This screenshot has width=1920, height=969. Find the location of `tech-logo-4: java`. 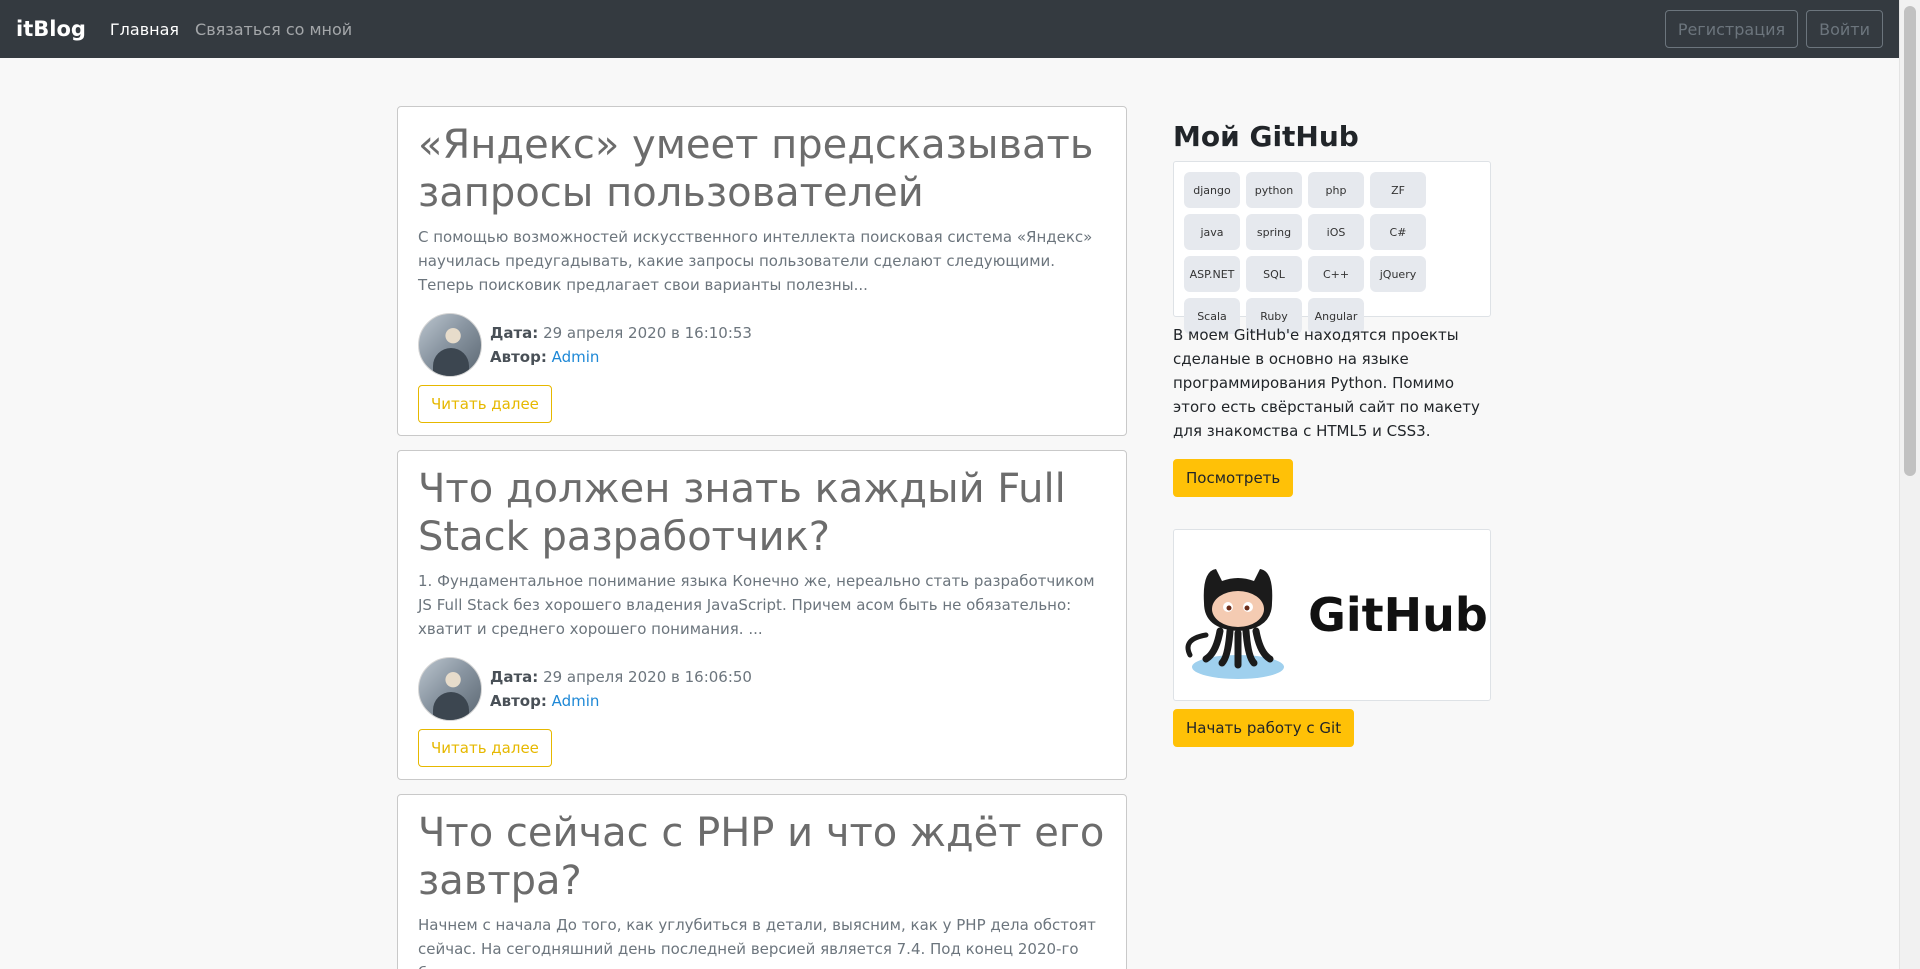

tech-logo-4: java is located at coordinates (1212, 232).